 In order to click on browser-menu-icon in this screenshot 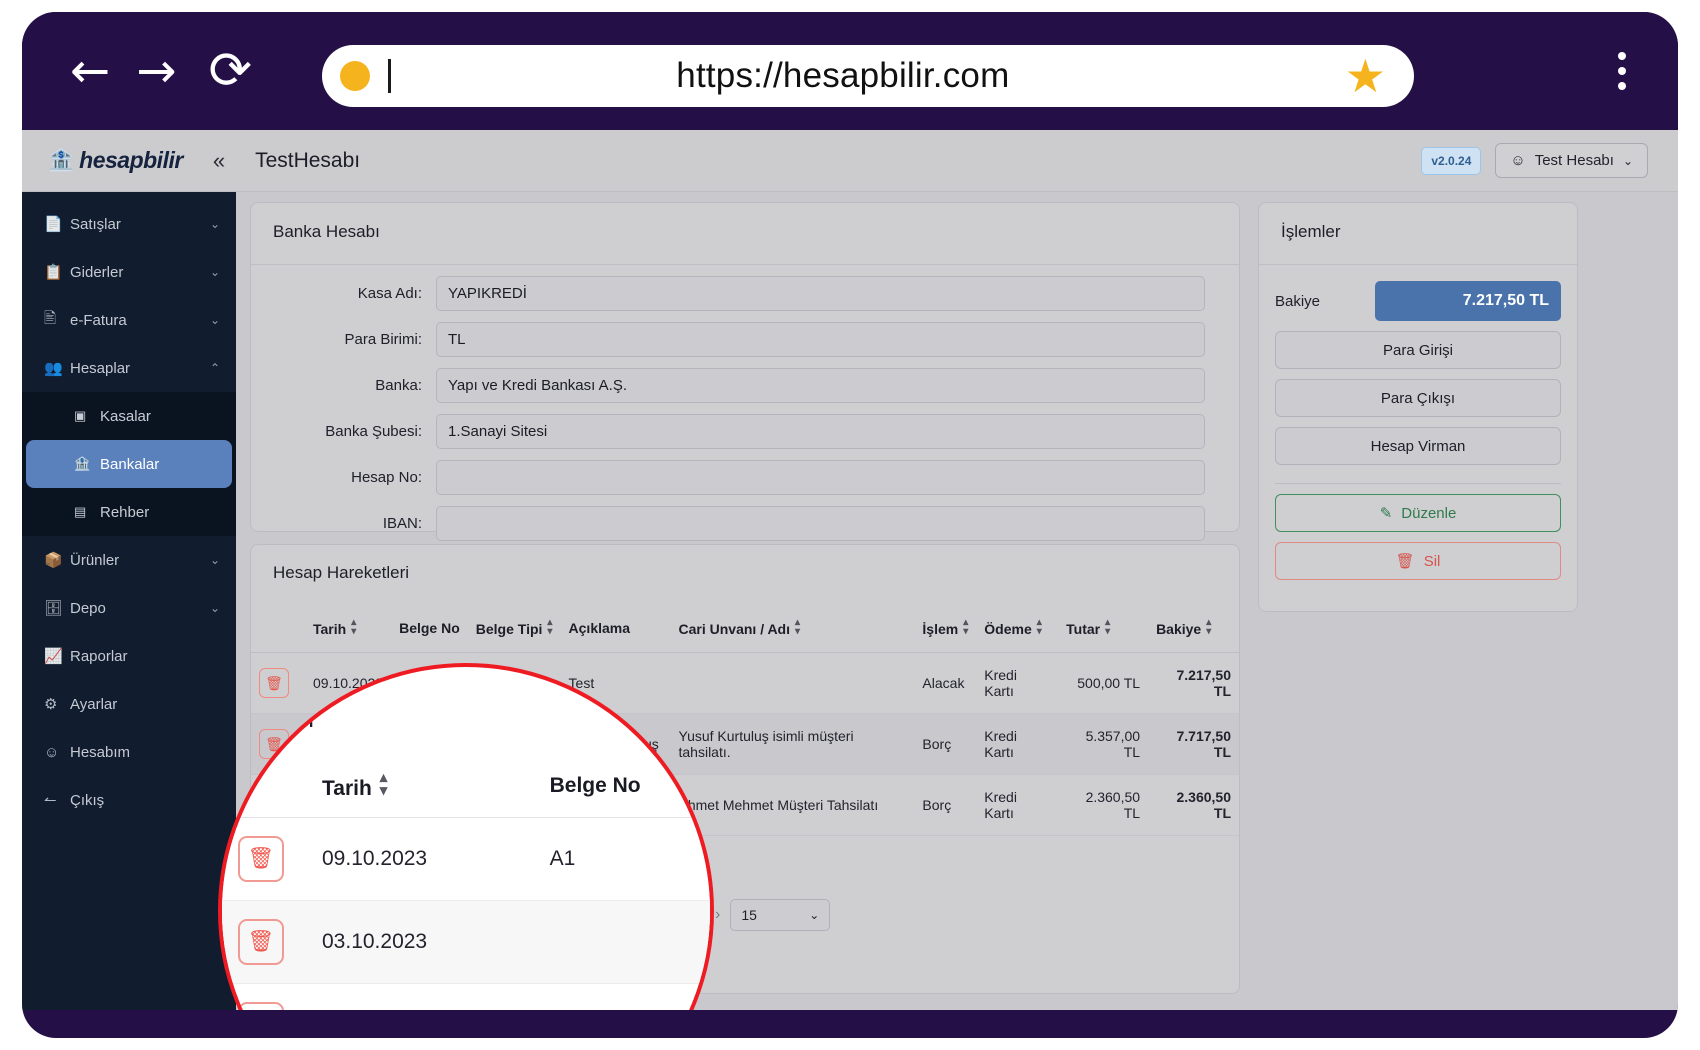, I will do `click(1622, 71)`.